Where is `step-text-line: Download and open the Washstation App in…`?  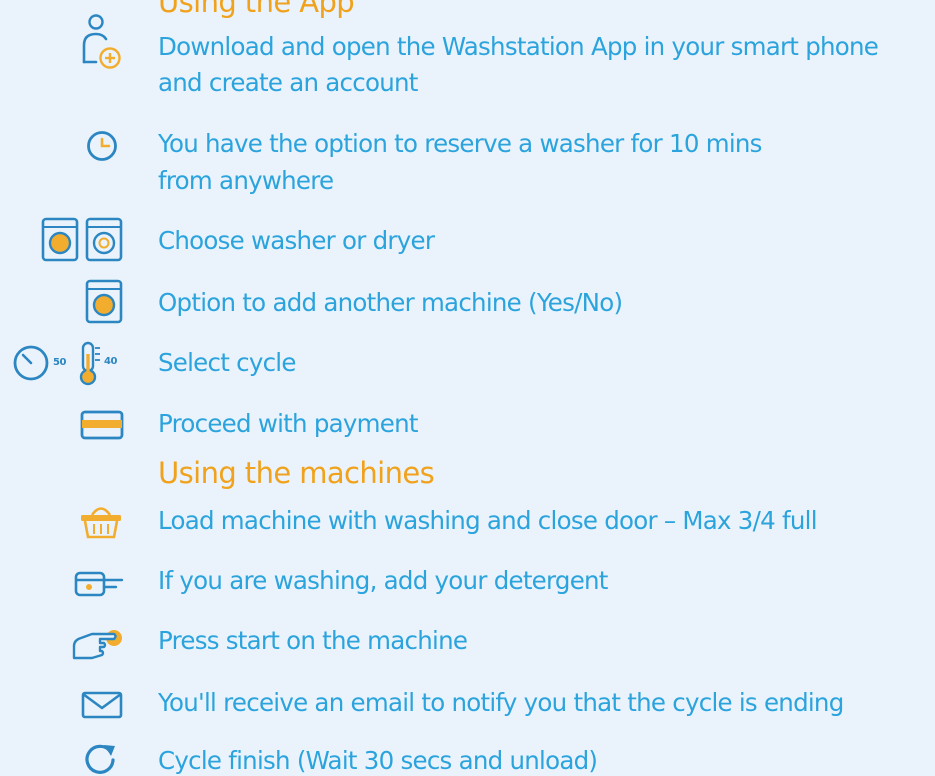 step-text-line: Download and open the Washstation App in… is located at coordinates (518, 46).